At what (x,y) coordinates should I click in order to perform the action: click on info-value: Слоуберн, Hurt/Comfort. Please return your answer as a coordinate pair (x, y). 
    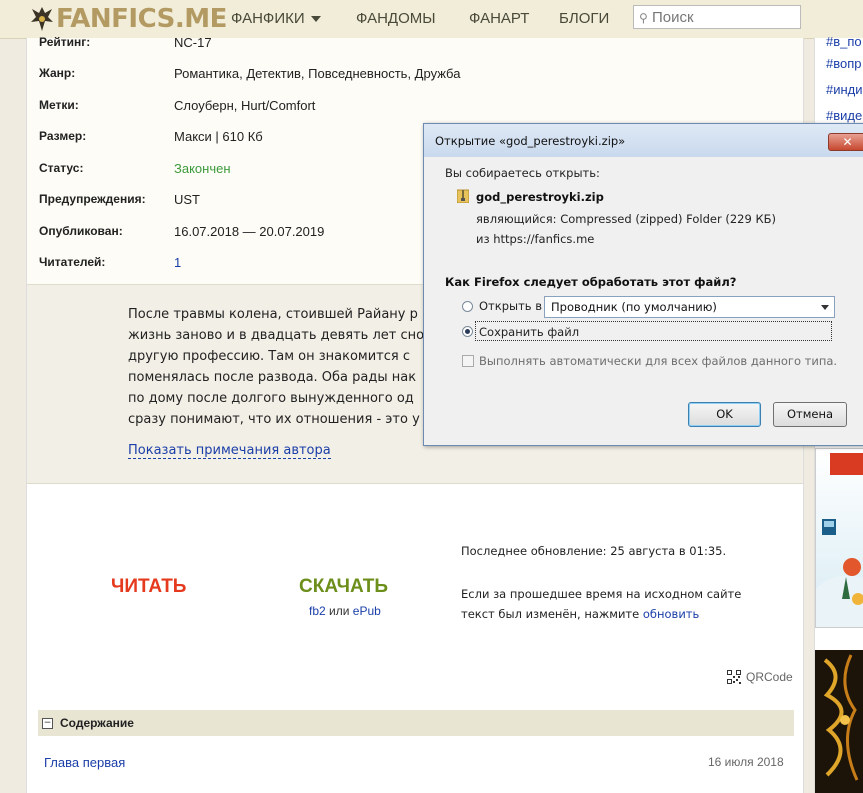
    Looking at the image, I should click on (244, 105).